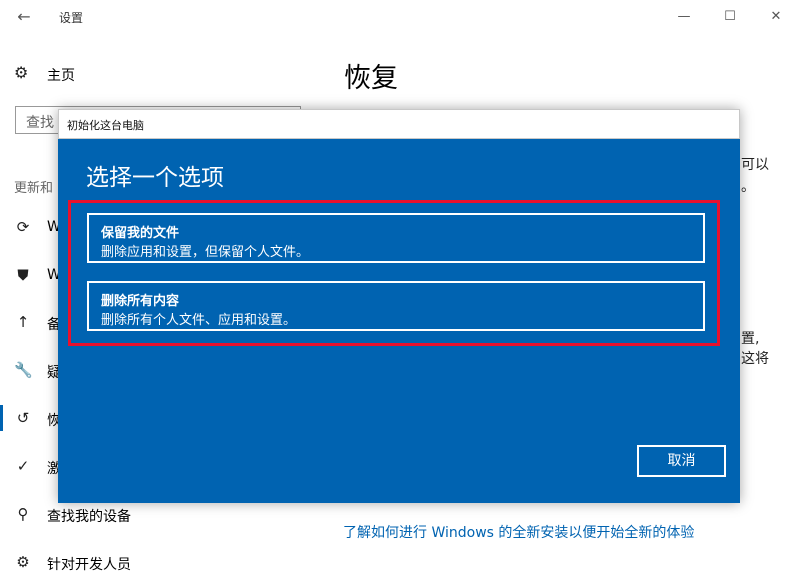 Image resolution: width=794 pixels, height=578 pixels. I want to click on sidebar-home: ⚙ 主页, so click(74, 75).